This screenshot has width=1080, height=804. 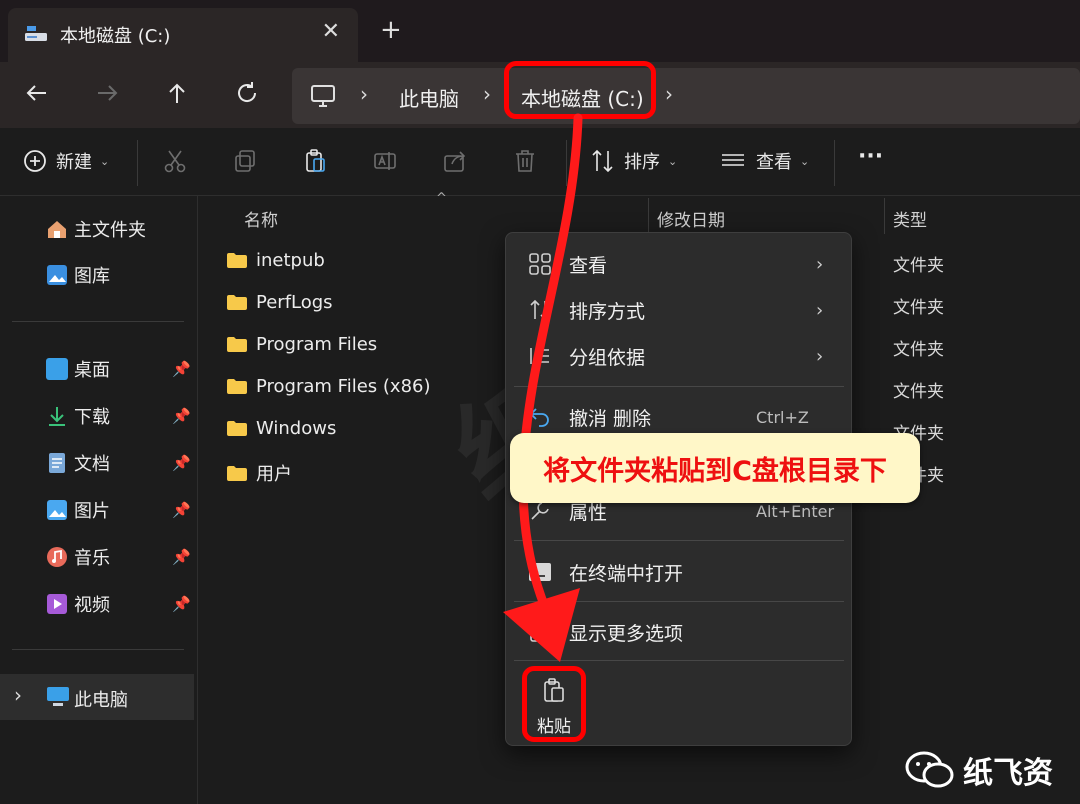 What do you see at coordinates (429, 97) in the screenshot?
I see `breadcrumb-this-pc: 此电脑` at bounding box center [429, 97].